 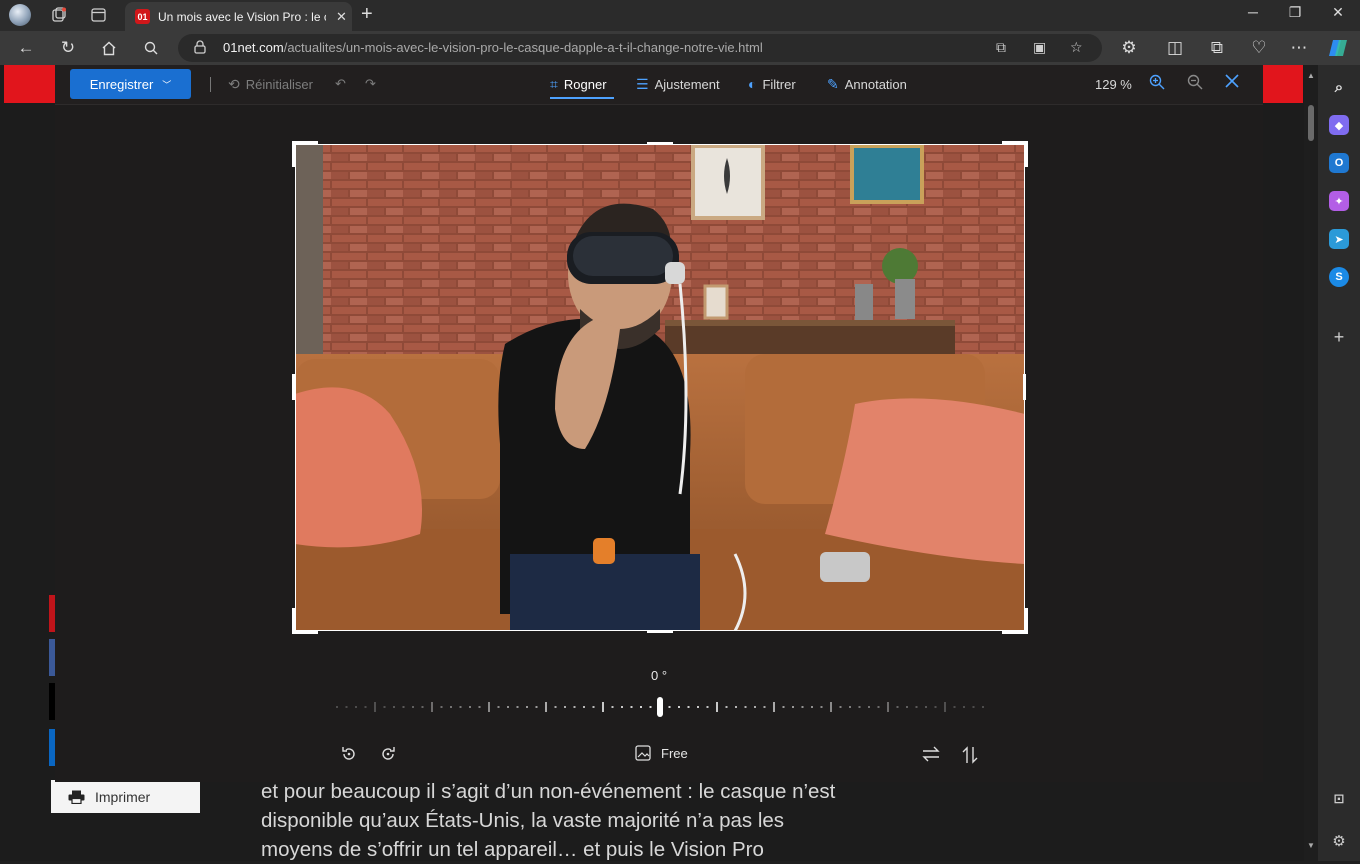 What do you see at coordinates (20, 15) in the screenshot?
I see `profile-avatar` at bounding box center [20, 15].